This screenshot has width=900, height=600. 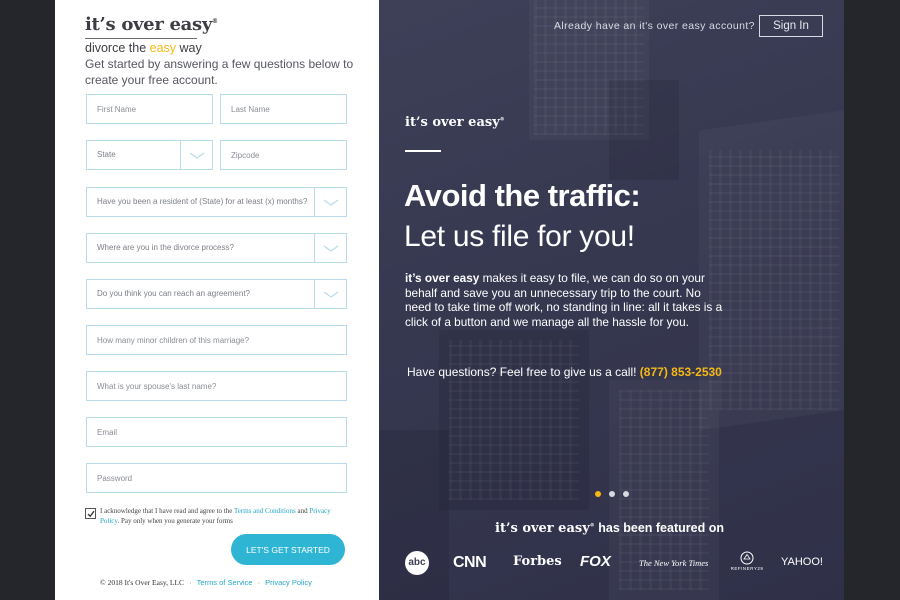 I want to click on zipcode-field, so click(x=283, y=155).